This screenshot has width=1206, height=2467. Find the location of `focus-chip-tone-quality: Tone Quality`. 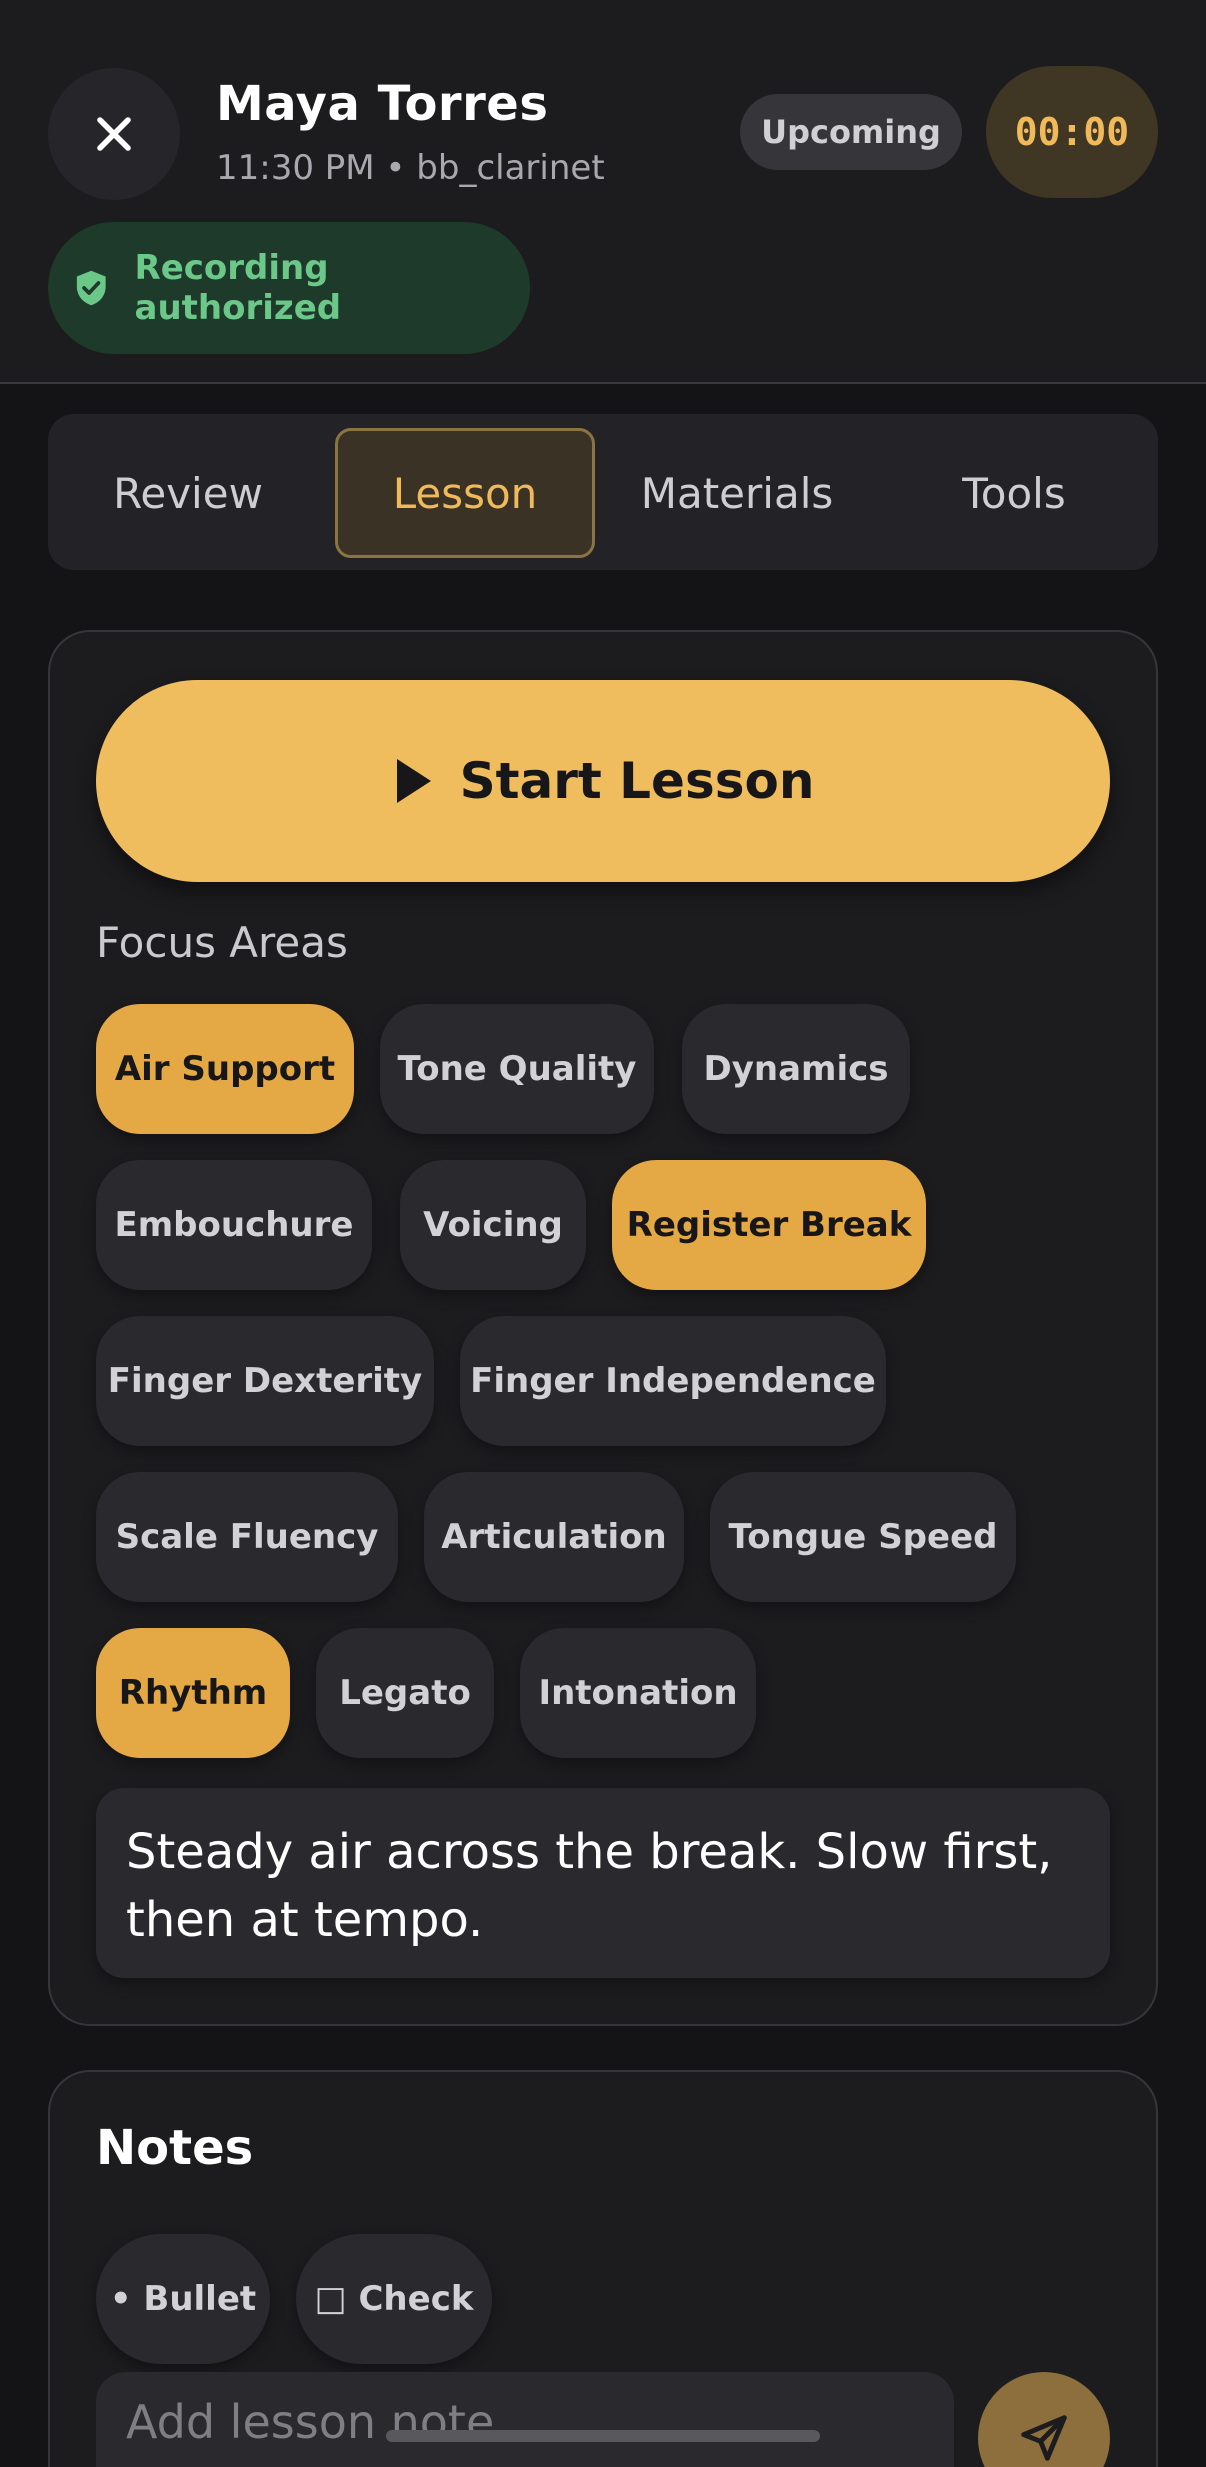

focus-chip-tone-quality: Tone Quality is located at coordinates (517, 1069).